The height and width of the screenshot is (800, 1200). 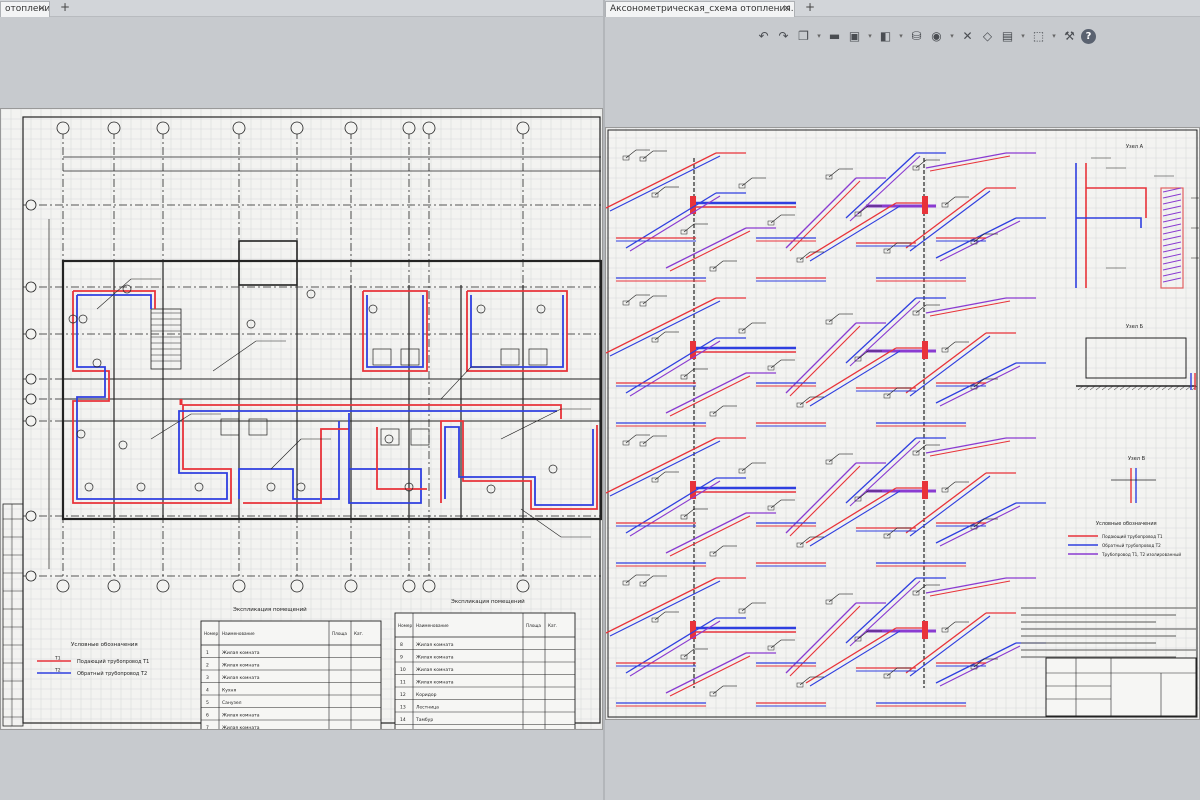 I want to click on save-icon: ▣, so click(x=854, y=36).